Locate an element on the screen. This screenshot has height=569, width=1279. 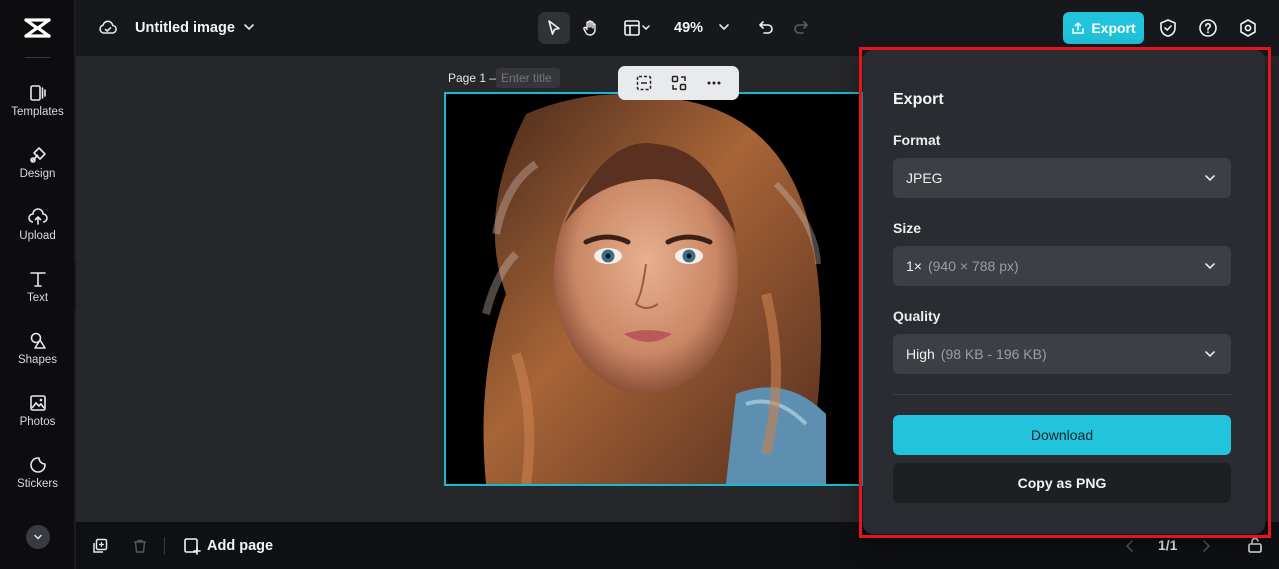
page-count: 1/1 is located at coordinates (1168, 545).